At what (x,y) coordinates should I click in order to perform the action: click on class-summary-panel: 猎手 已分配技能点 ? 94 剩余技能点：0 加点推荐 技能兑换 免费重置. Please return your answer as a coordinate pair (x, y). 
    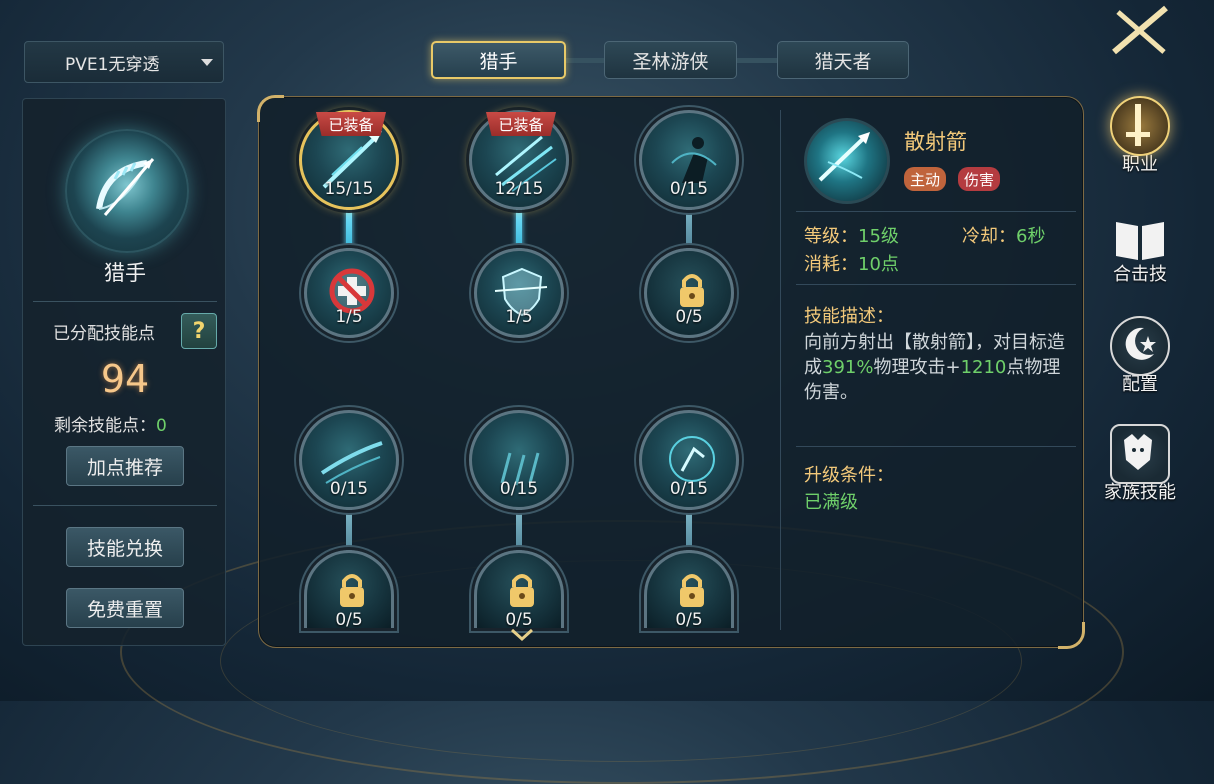
    Looking at the image, I should click on (124, 372).